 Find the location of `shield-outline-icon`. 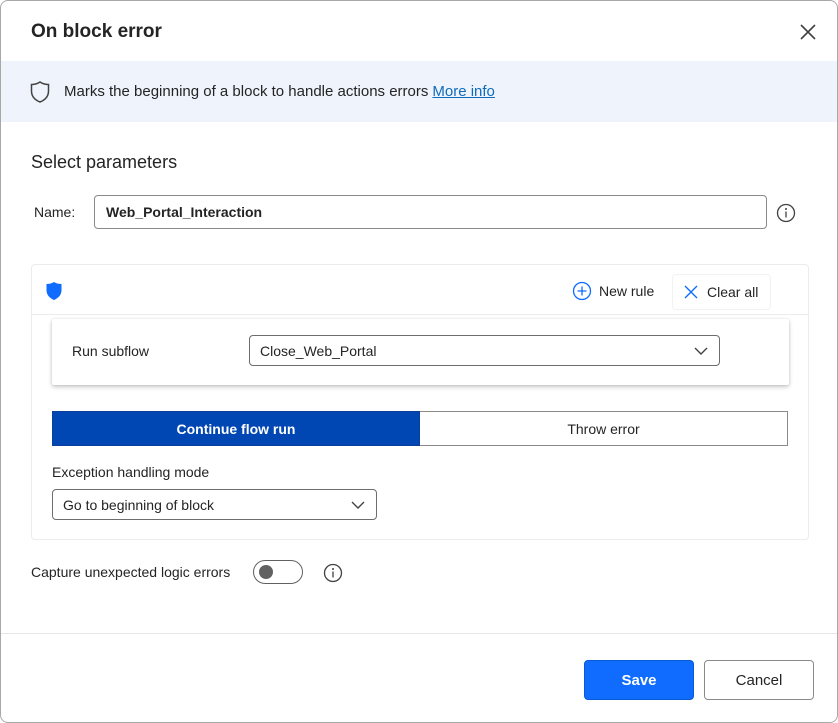

shield-outline-icon is located at coordinates (40, 92).